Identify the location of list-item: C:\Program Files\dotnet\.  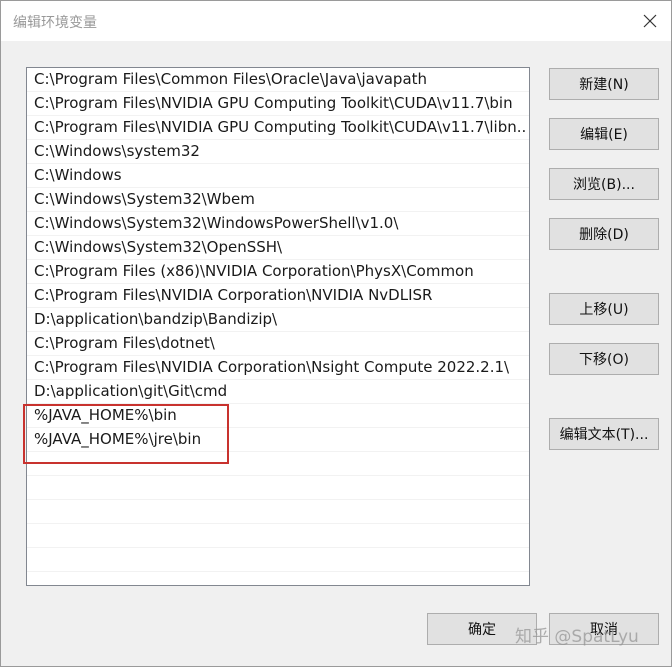
(278, 344).